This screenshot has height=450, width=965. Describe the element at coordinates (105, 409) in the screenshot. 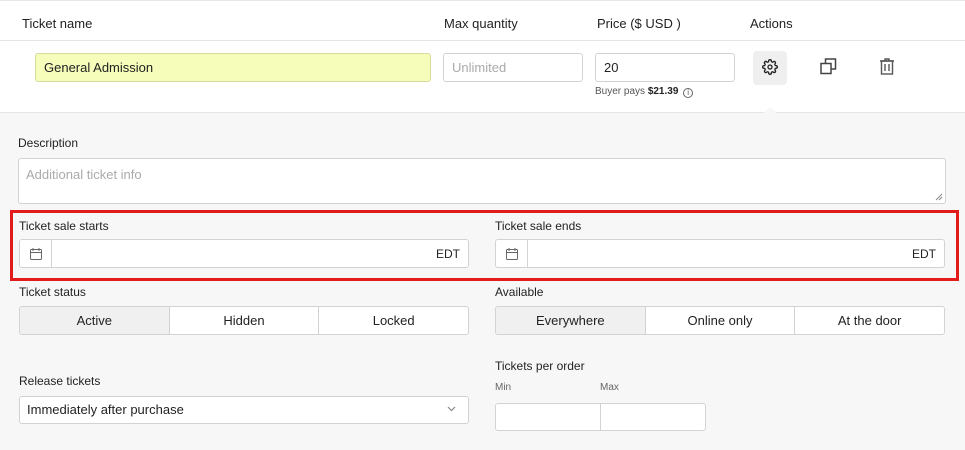

I see `release-tickets-value: Immediately after purchase` at that location.